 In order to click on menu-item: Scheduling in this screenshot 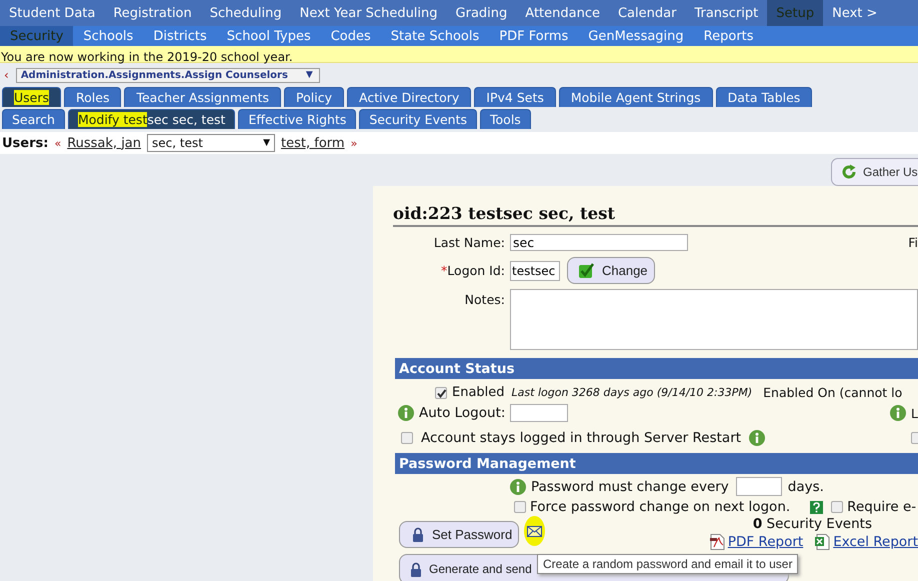, I will do `click(245, 13)`.